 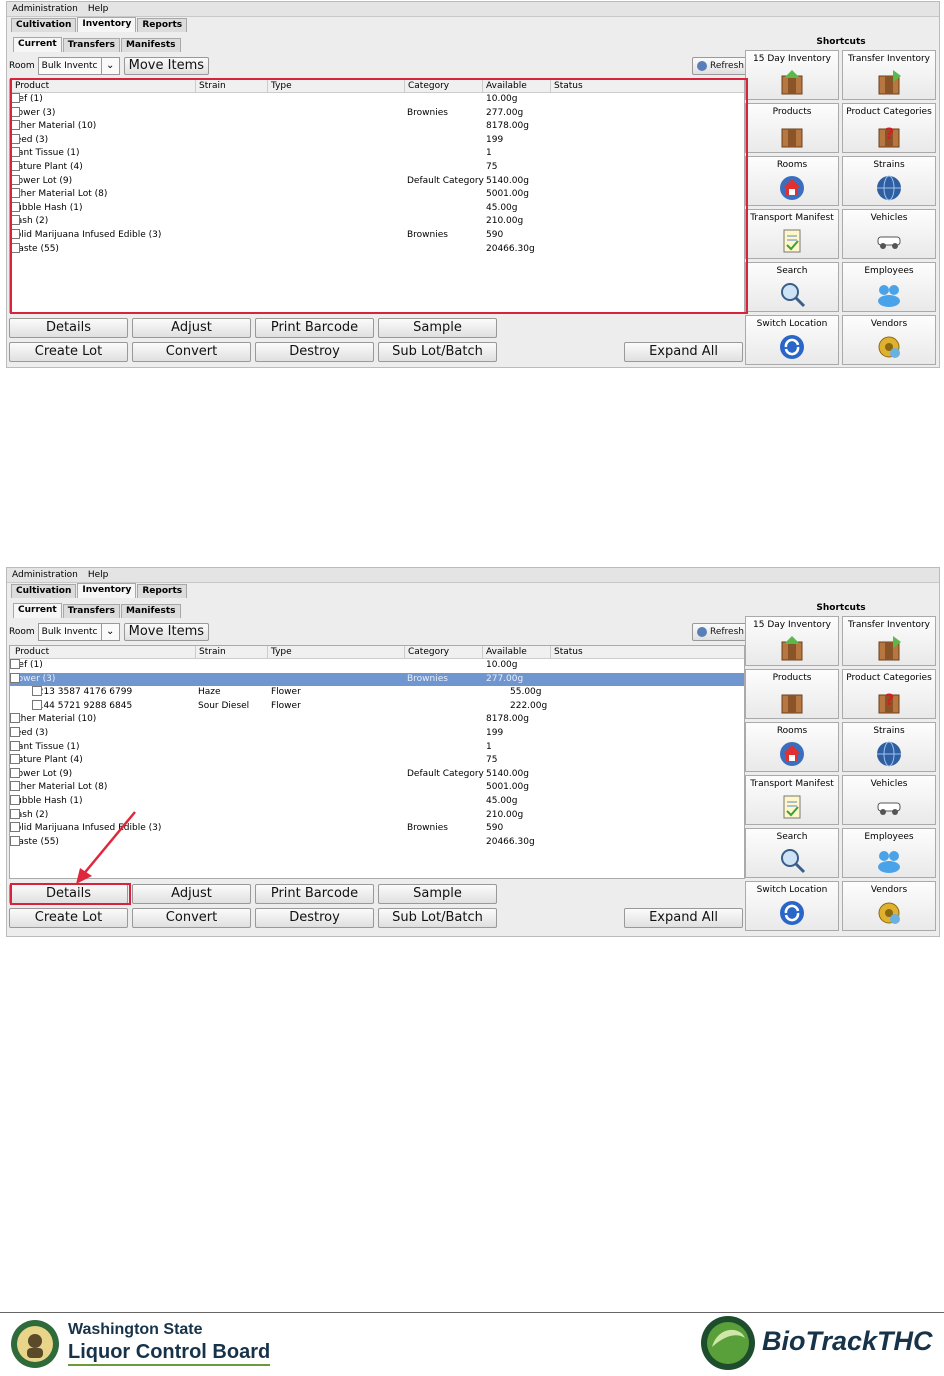 What do you see at coordinates (377, 774) in the screenshot?
I see `inventory-row: Flower Lot (9) Default Category 5140.00g` at bounding box center [377, 774].